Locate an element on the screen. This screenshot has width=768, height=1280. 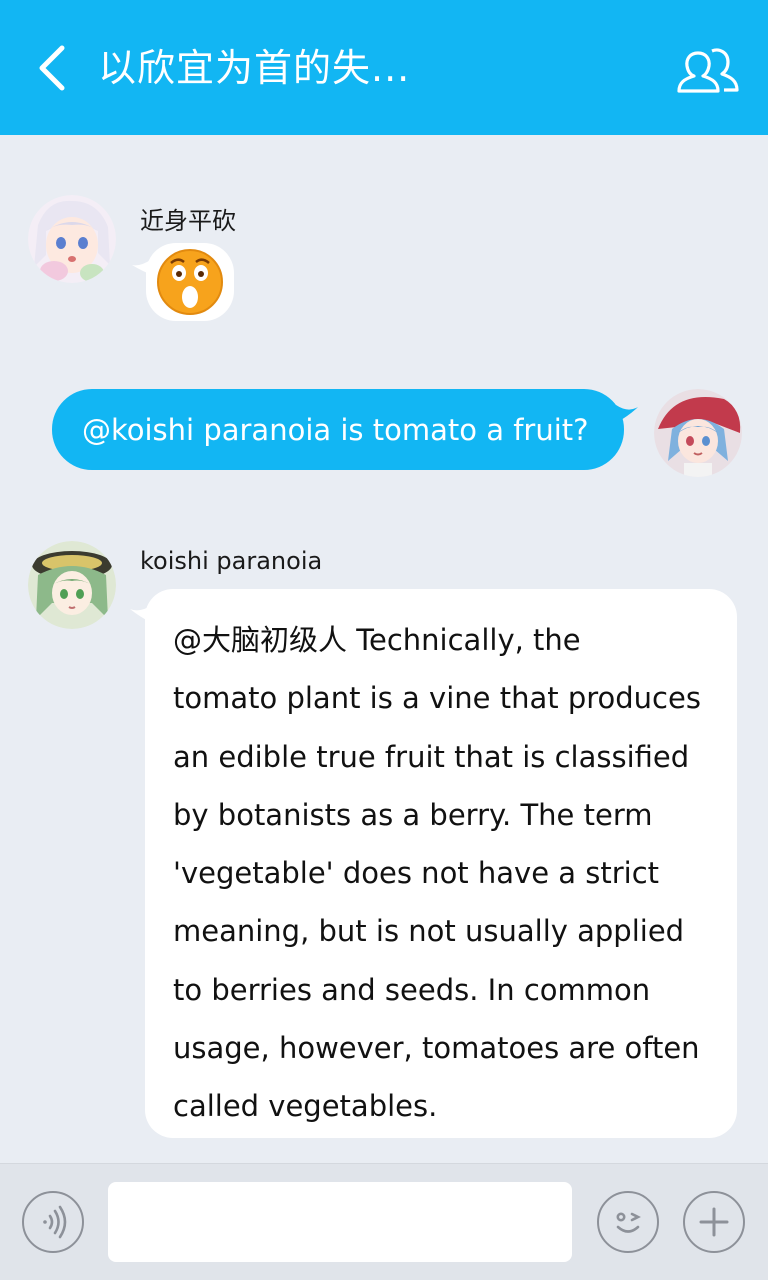
message-bubble is located at coordinates (190, 282).